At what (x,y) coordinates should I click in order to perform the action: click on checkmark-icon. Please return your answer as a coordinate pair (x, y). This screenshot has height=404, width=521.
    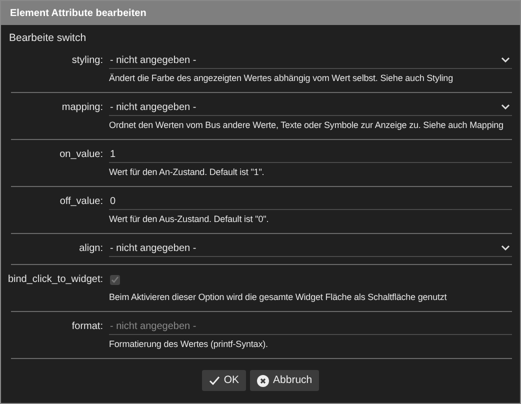
    Looking at the image, I should click on (214, 380).